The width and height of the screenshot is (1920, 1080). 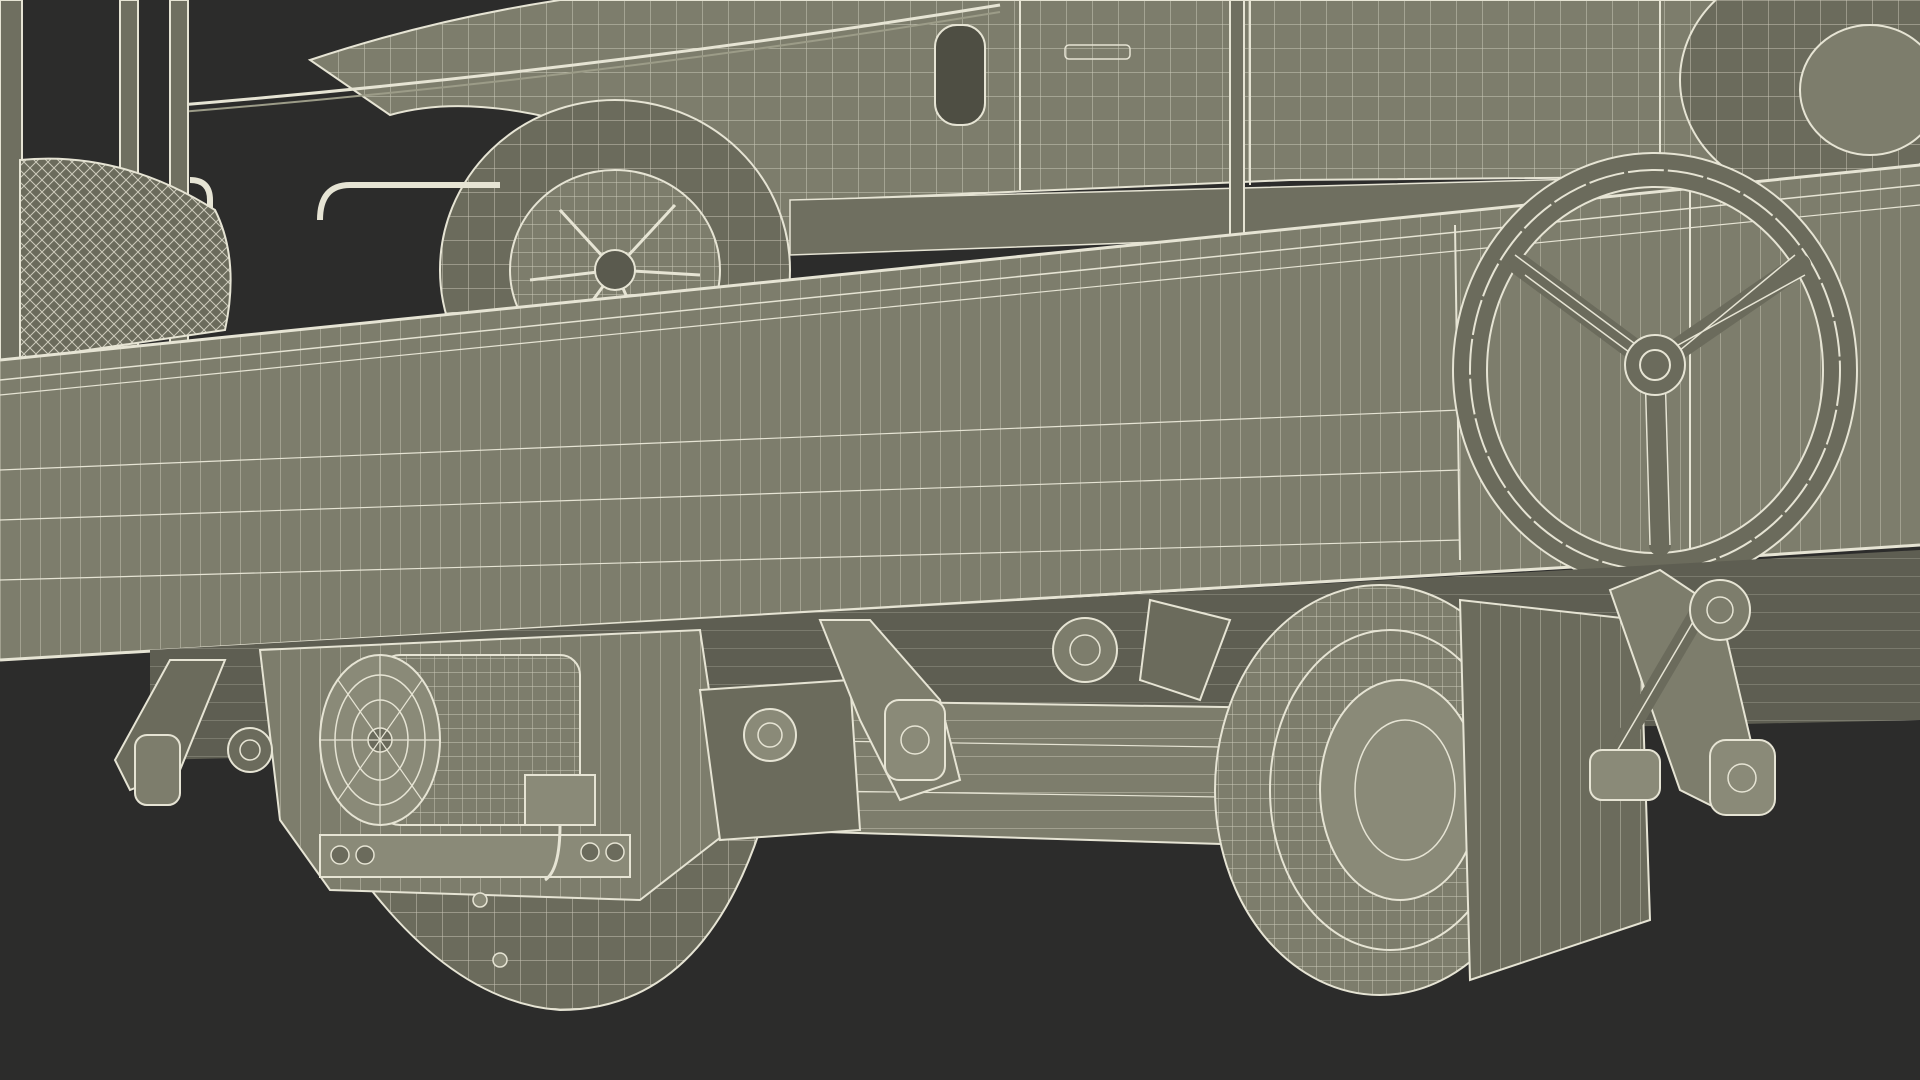 I want to click on rail-wheel-right, so click(x=1433, y=790).